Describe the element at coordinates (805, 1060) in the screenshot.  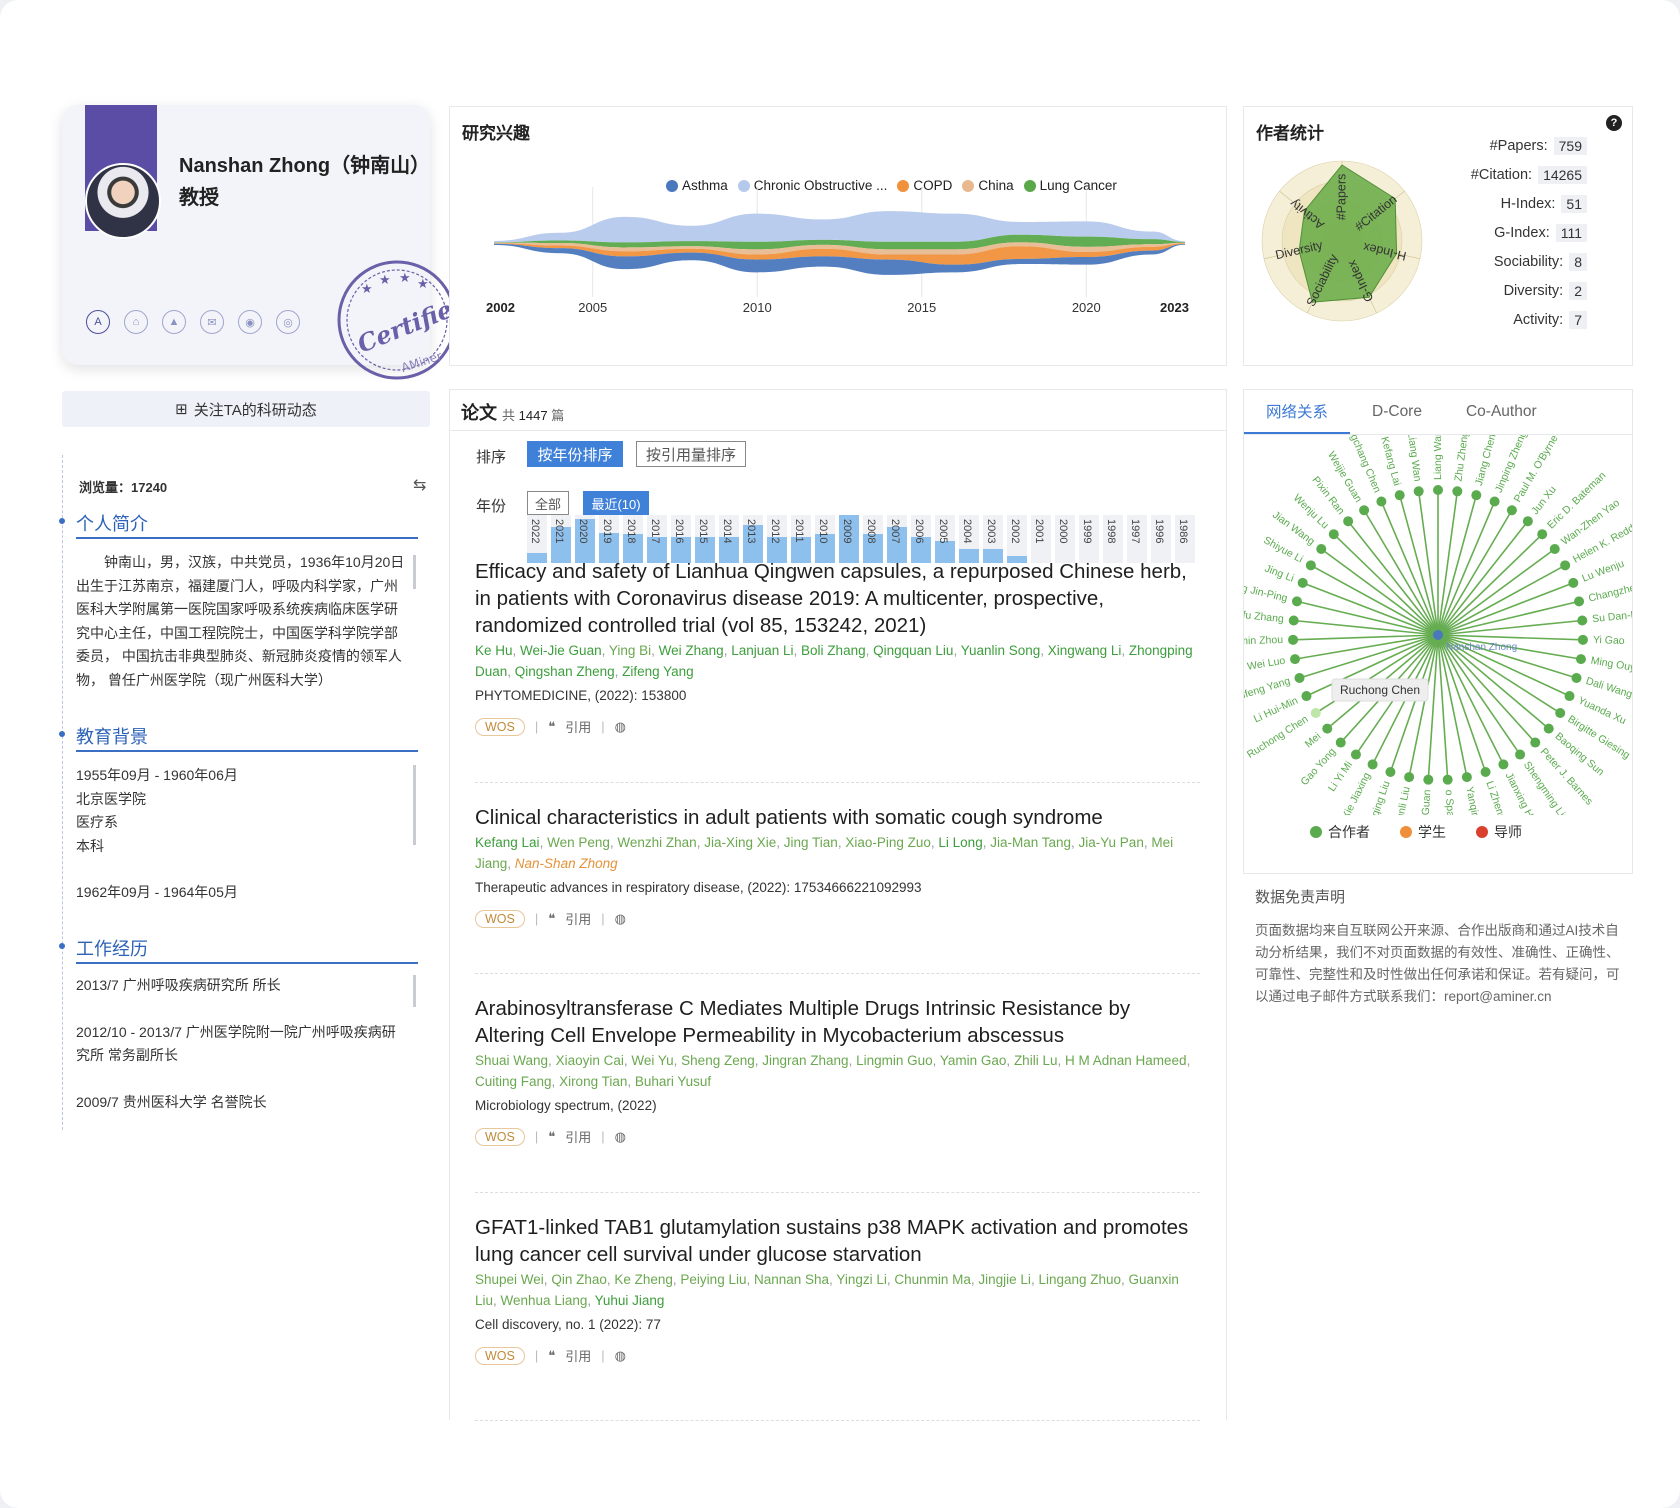
I see `author-link: Jingran Zhang` at that location.